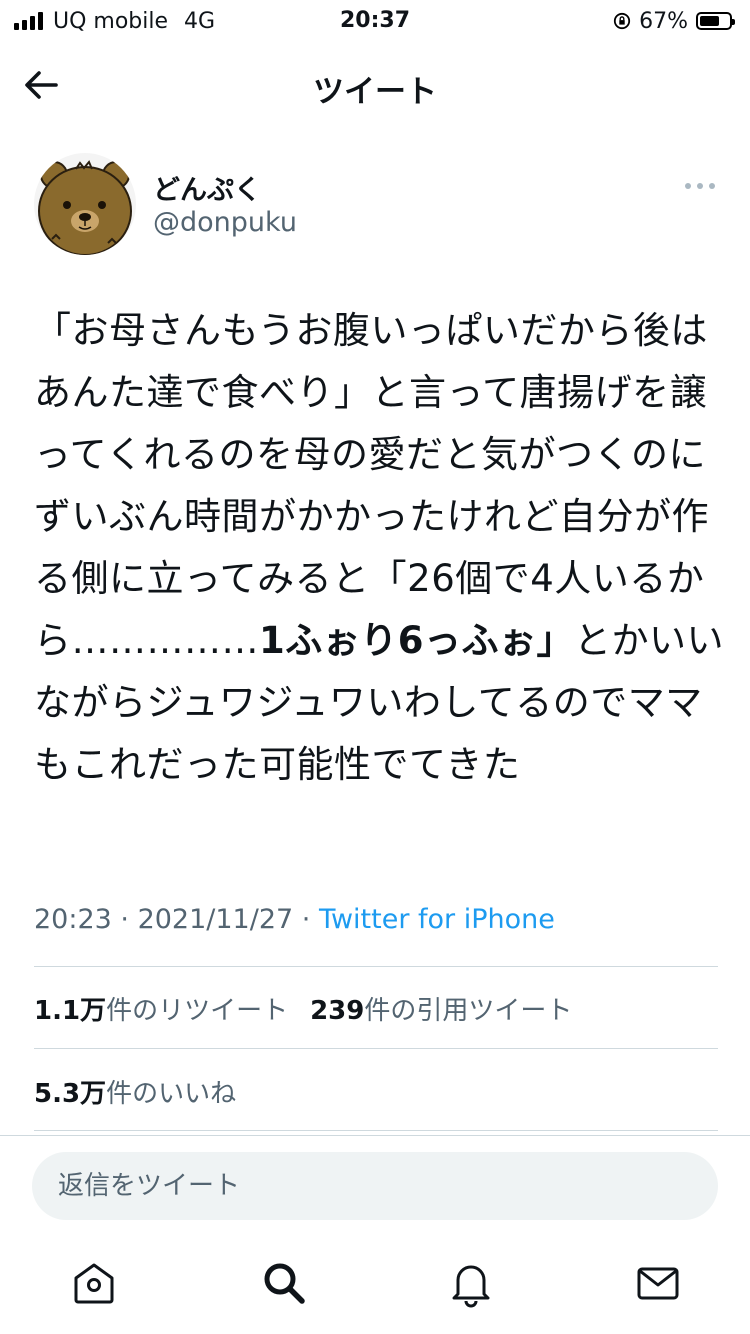 The height and width of the screenshot is (1334, 750). I want to click on tweet-date: 2021/11/27, so click(215, 919).